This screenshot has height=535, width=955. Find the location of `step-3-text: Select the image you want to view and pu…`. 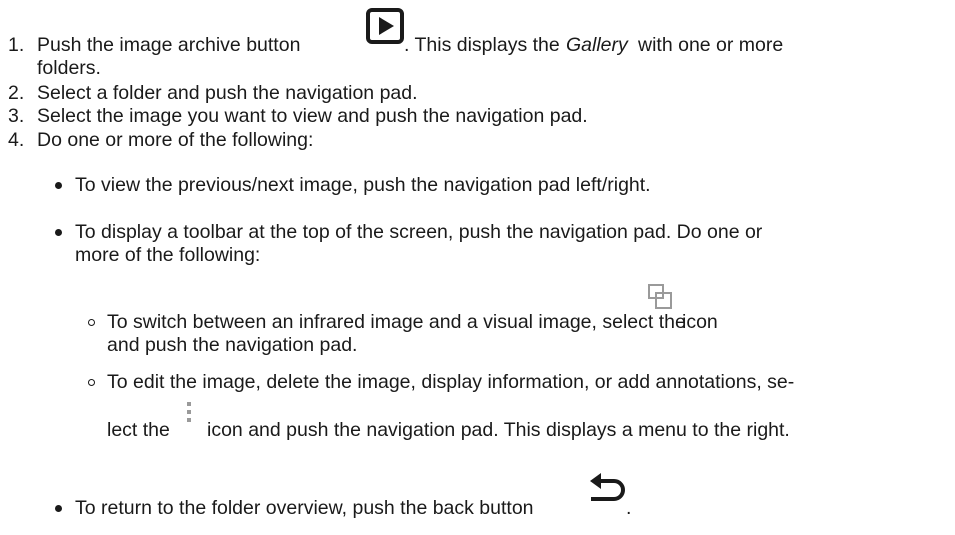

step-3-text: Select the image you want to view and pu… is located at coordinates (312, 116).